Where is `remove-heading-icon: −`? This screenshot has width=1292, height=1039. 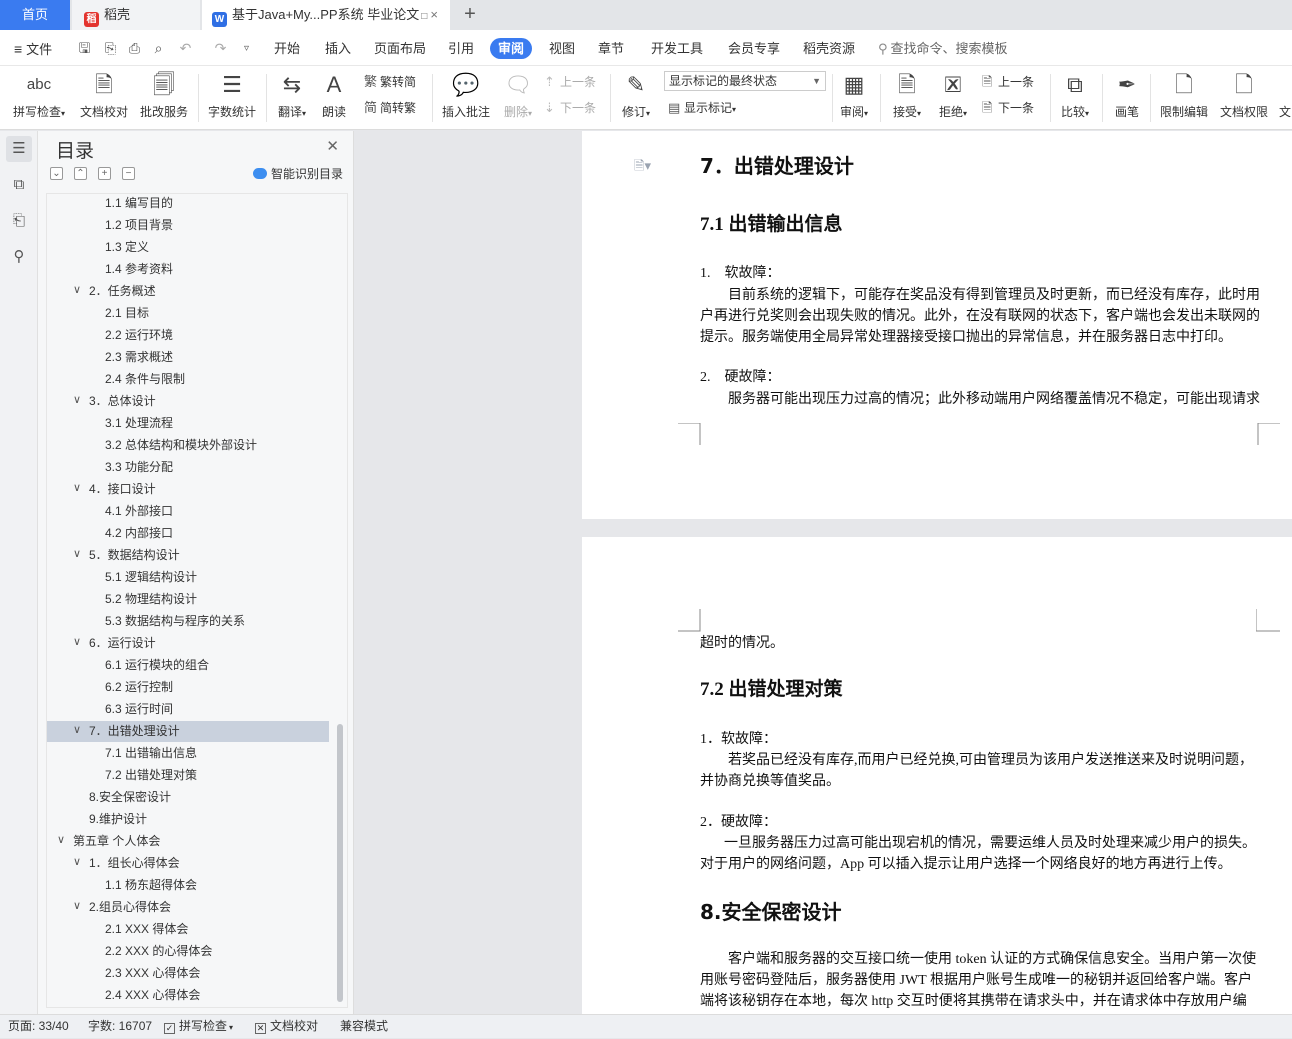 remove-heading-icon: − is located at coordinates (128, 173).